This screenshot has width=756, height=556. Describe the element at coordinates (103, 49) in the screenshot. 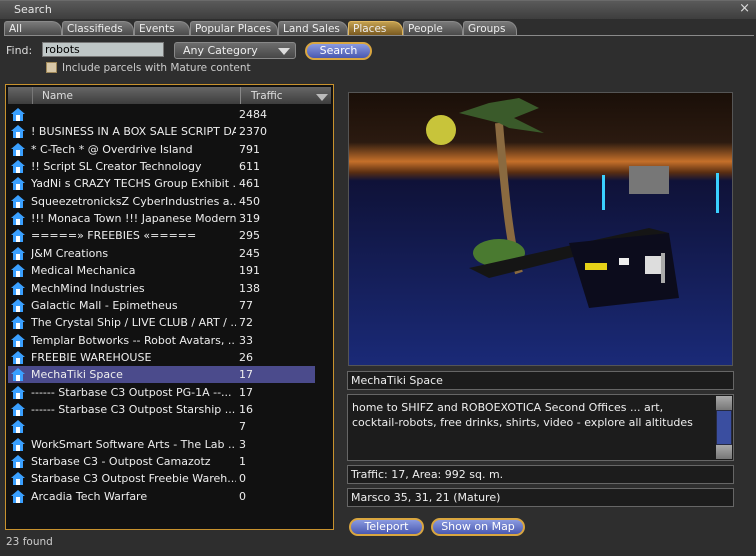

I see `search-input: robots` at that location.